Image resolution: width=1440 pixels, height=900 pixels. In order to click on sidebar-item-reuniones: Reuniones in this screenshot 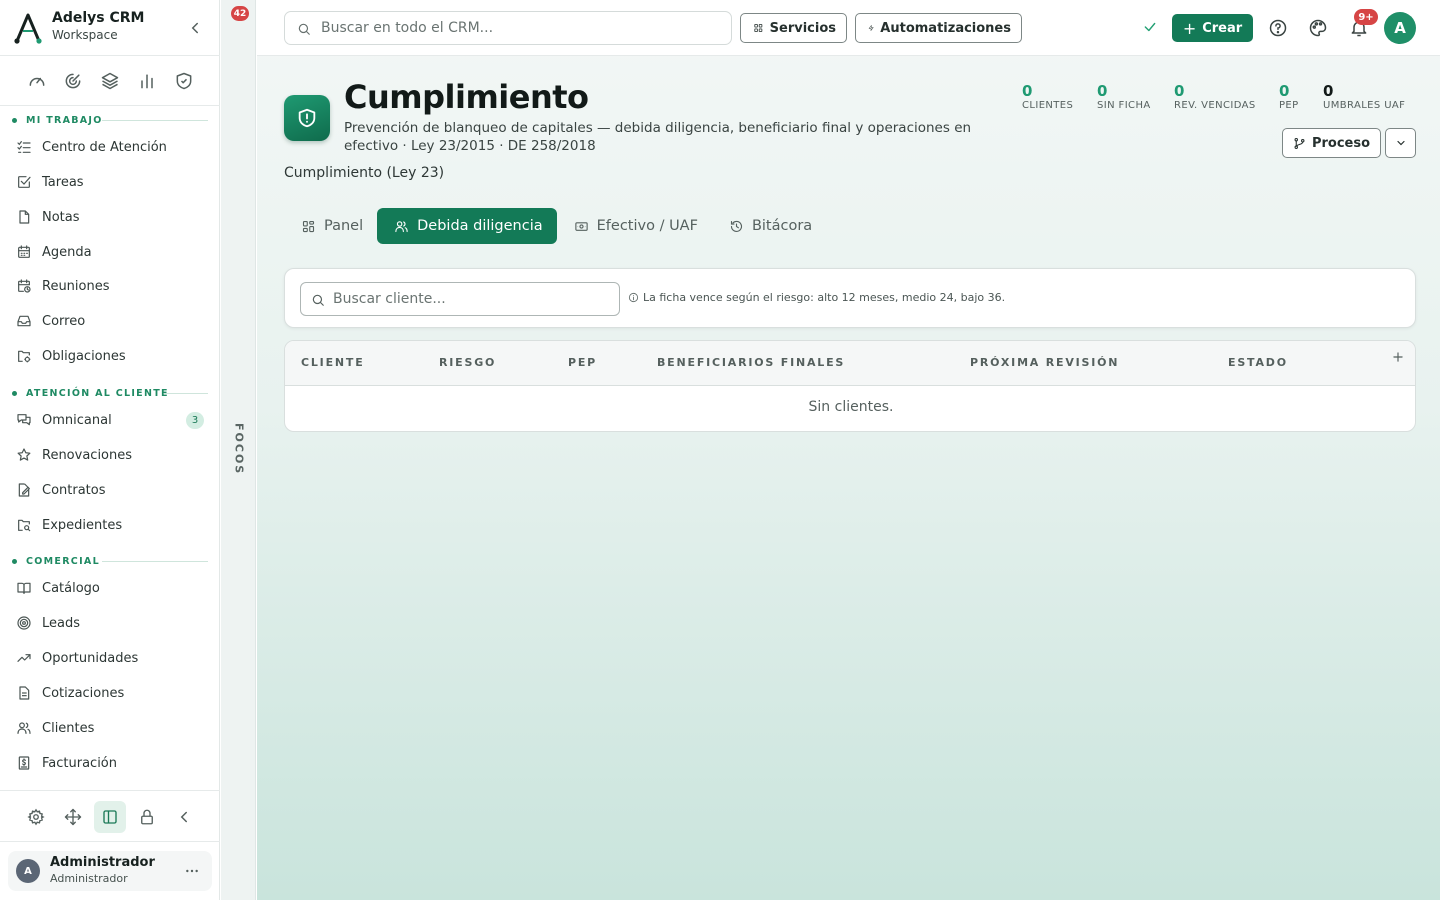, I will do `click(110, 286)`.